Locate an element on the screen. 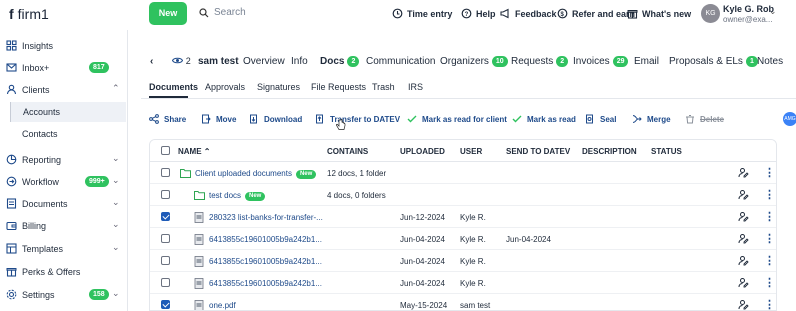  column-header-status: STATUS is located at coordinates (666, 151).